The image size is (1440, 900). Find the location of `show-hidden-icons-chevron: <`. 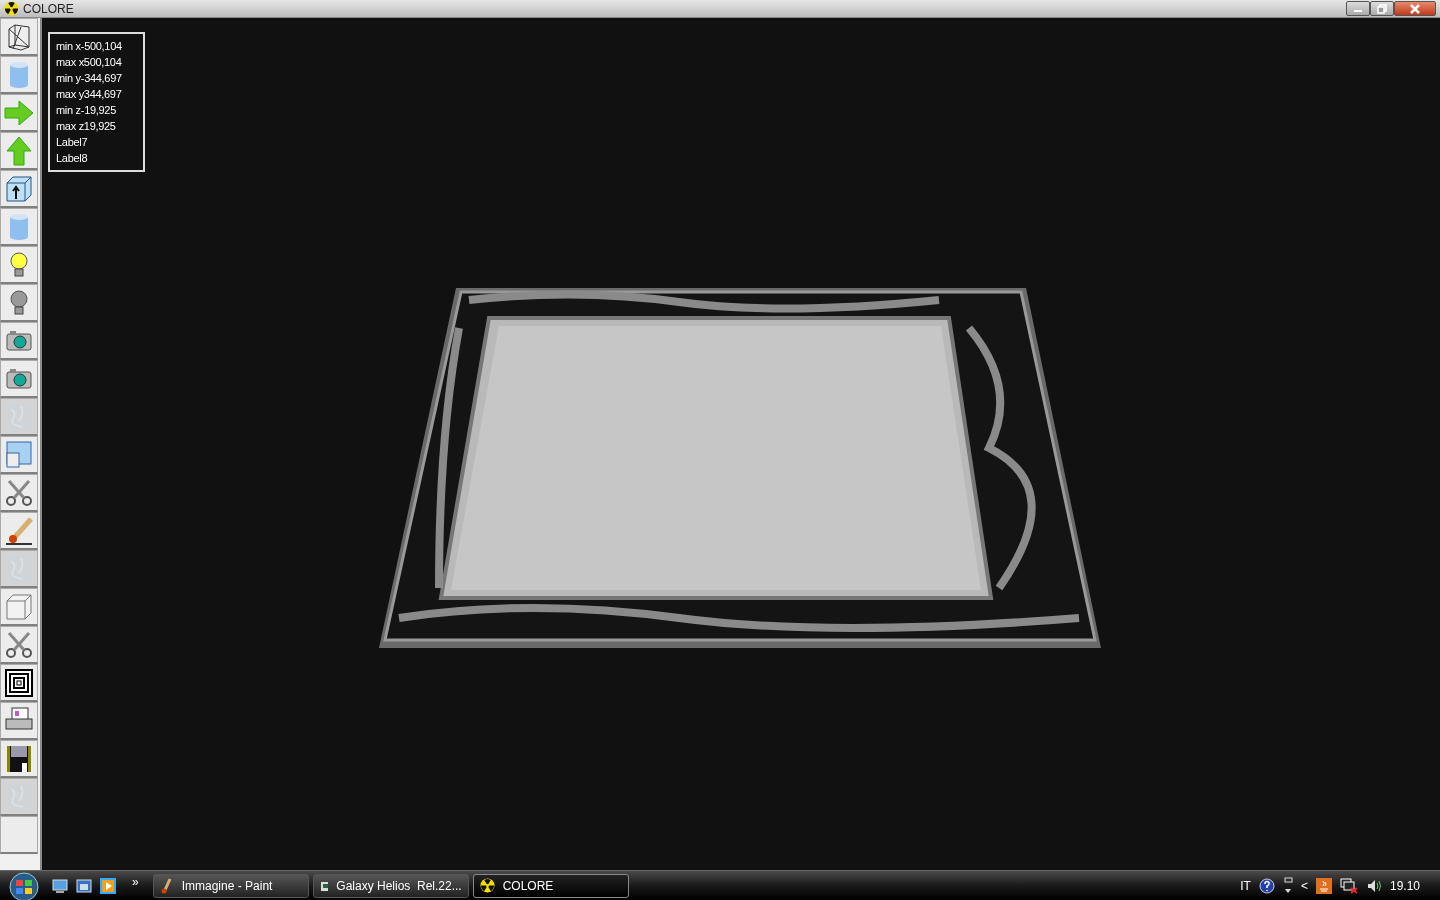

show-hidden-icons-chevron: < is located at coordinates (1304, 885).